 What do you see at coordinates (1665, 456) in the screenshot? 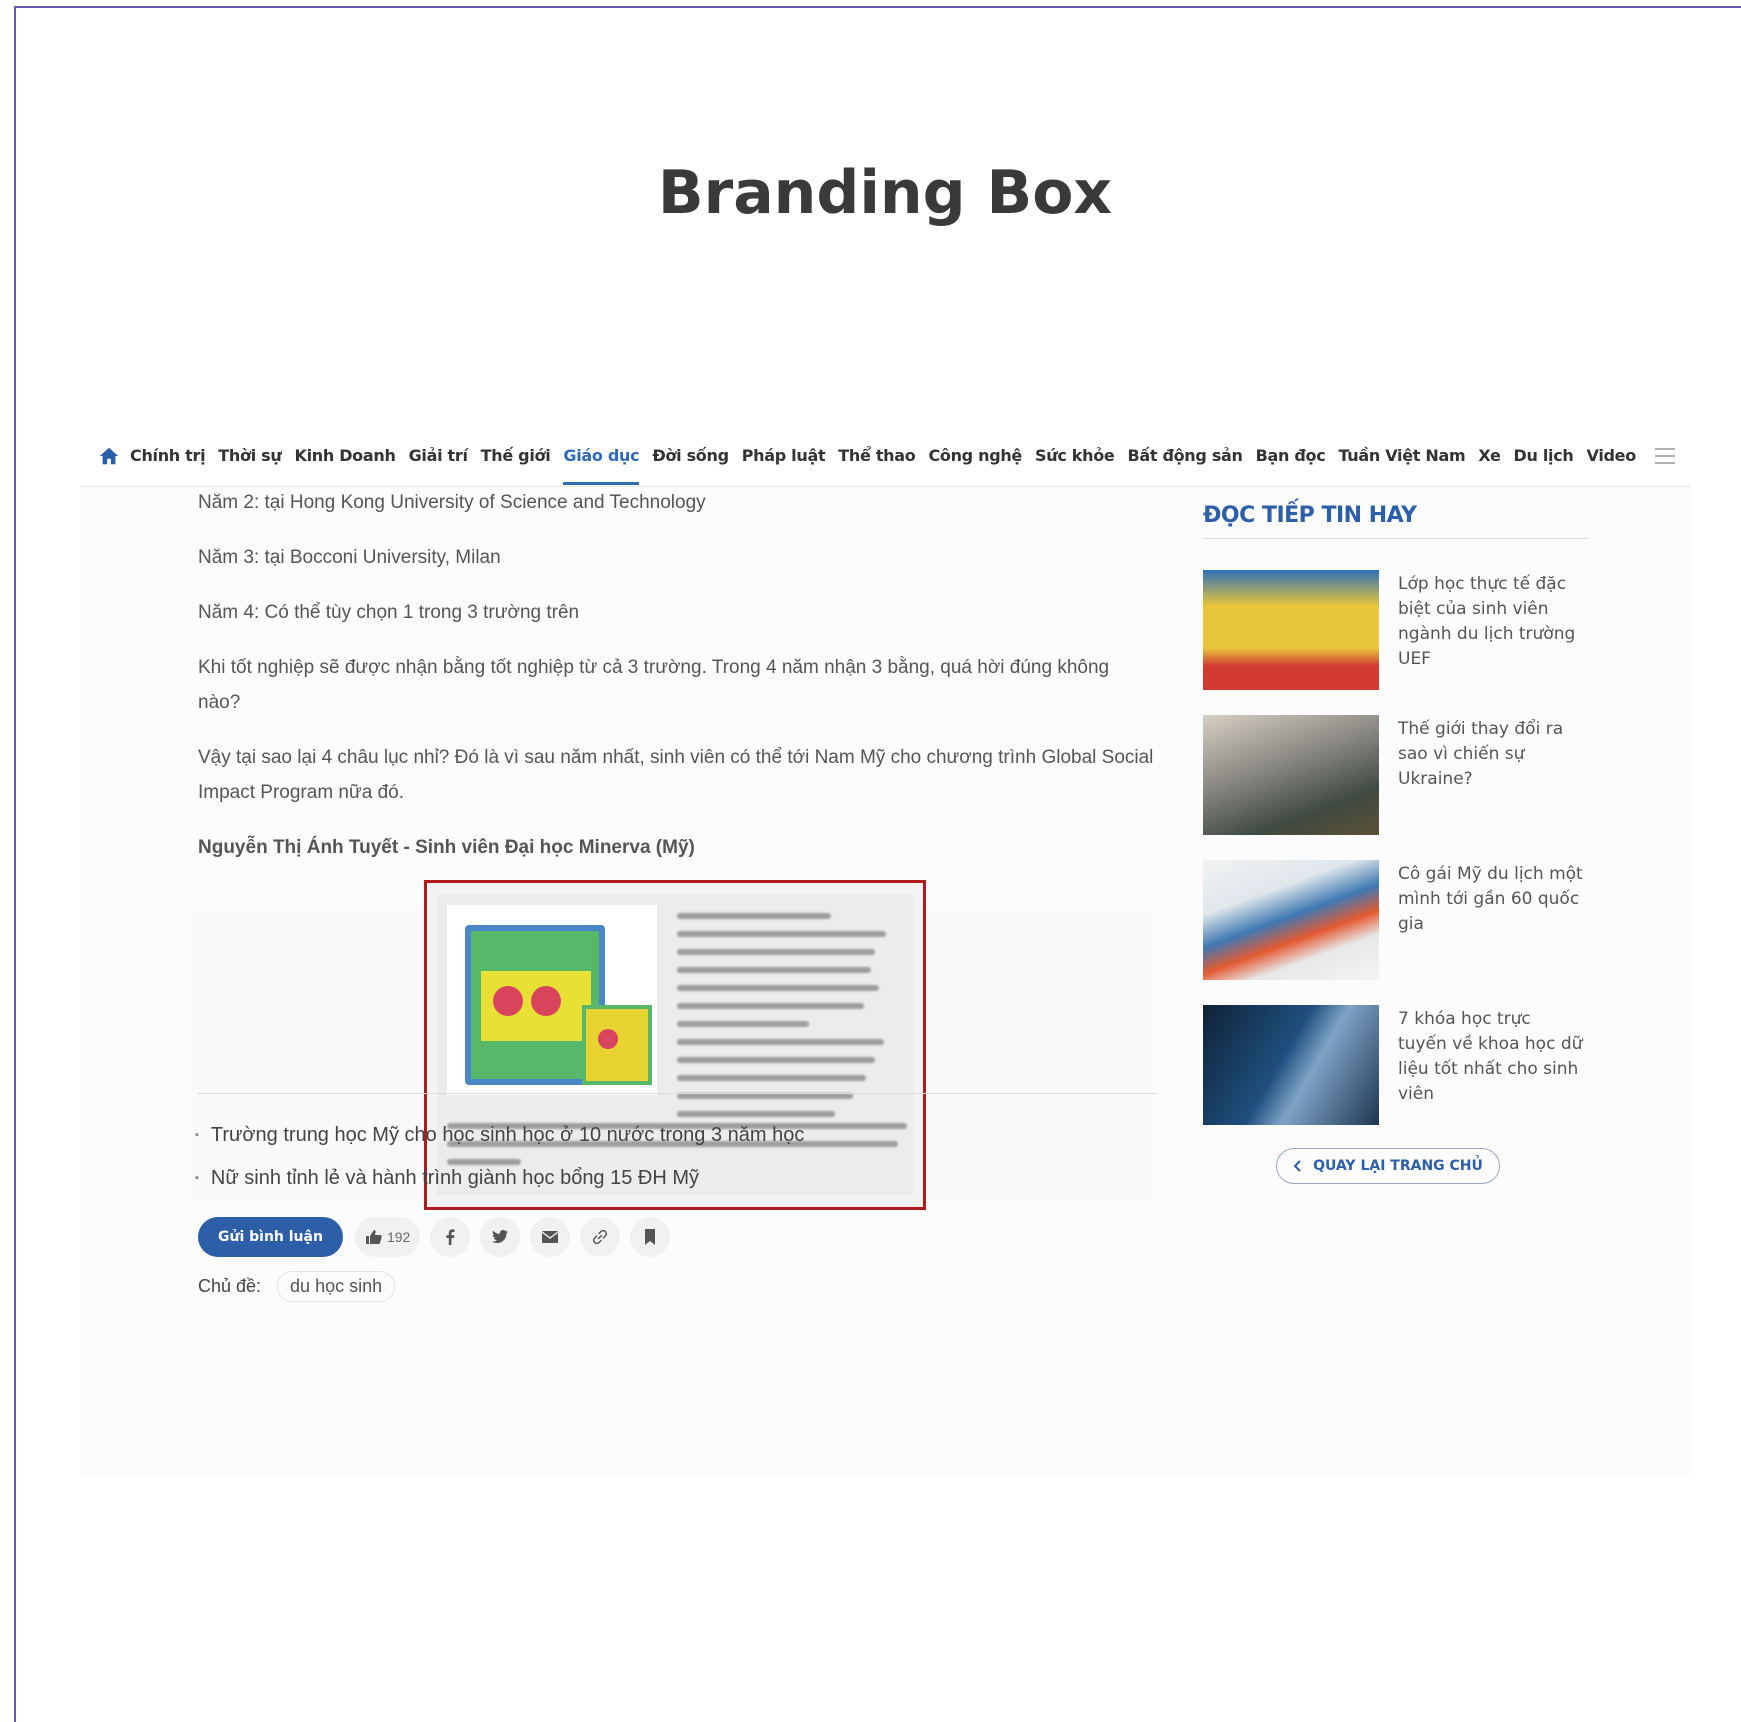
I see `hamburger-menu-icon` at bounding box center [1665, 456].